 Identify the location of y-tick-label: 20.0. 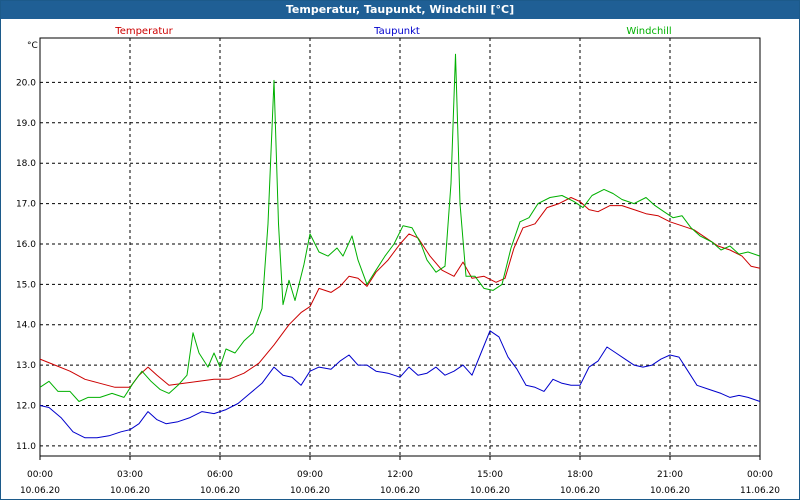
(26, 83).